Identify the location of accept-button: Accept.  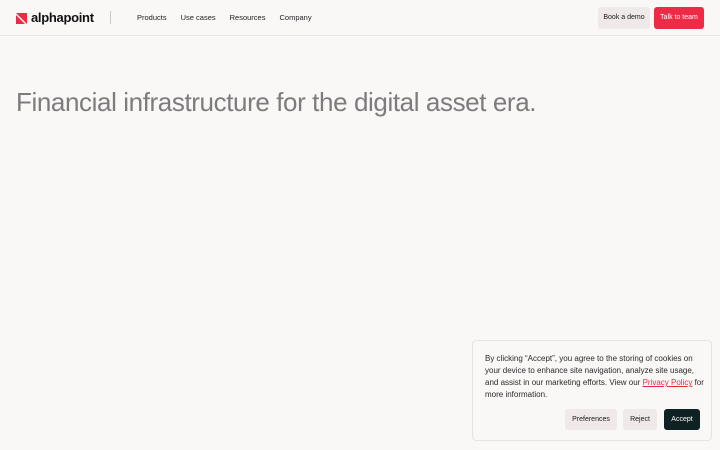
(682, 419).